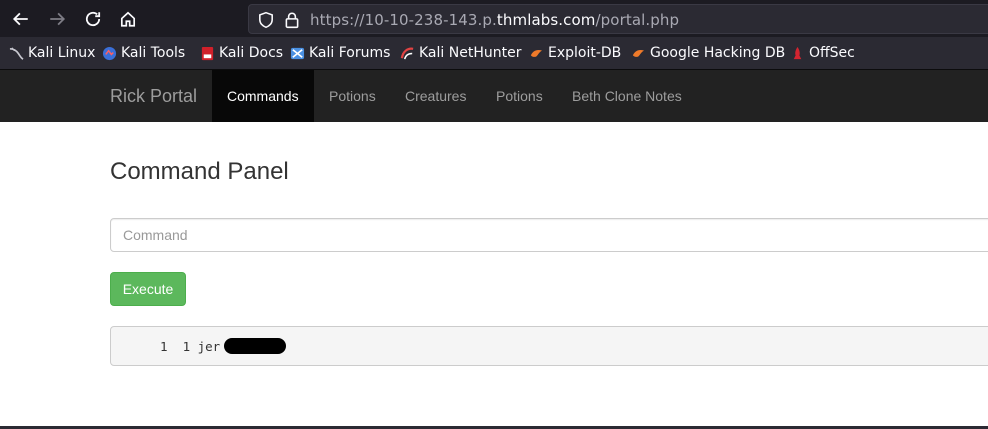 Image resolution: width=988 pixels, height=429 pixels. Describe the element at coordinates (128, 19) in the screenshot. I see `home-icon` at that location.